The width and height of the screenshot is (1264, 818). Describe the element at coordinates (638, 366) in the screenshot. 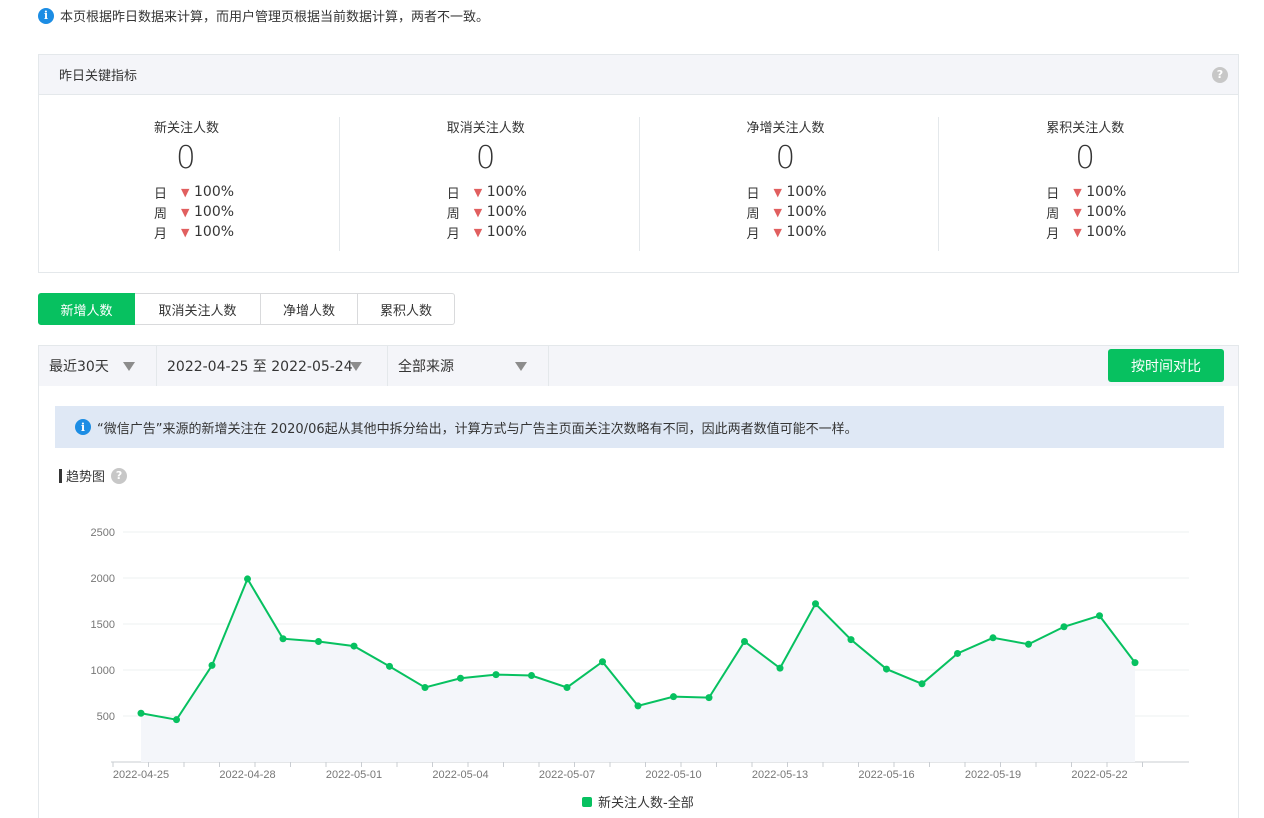

I see `filter-bar: 最近30天 2022-04-25 至 2022-05-24 全部来源 按时间对比` at that location.